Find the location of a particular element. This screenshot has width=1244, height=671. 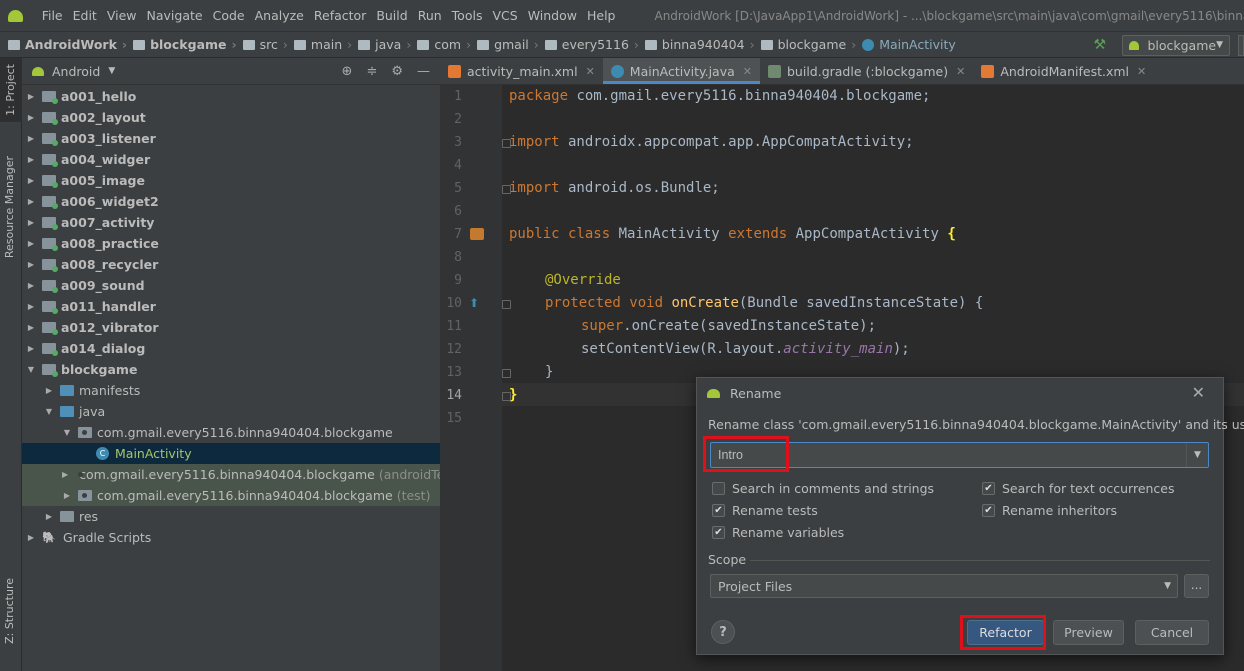

menu-analyze: Analyze is located at coordinates (279, 15).